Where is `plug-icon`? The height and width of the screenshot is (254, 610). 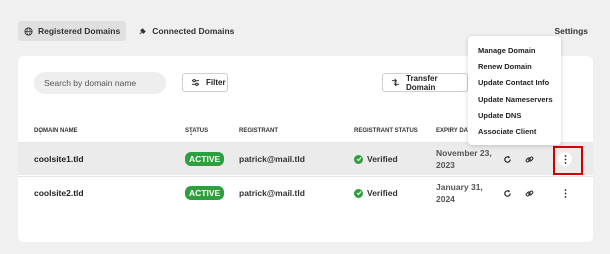 plug-icon is located at coordinates (142, 31).